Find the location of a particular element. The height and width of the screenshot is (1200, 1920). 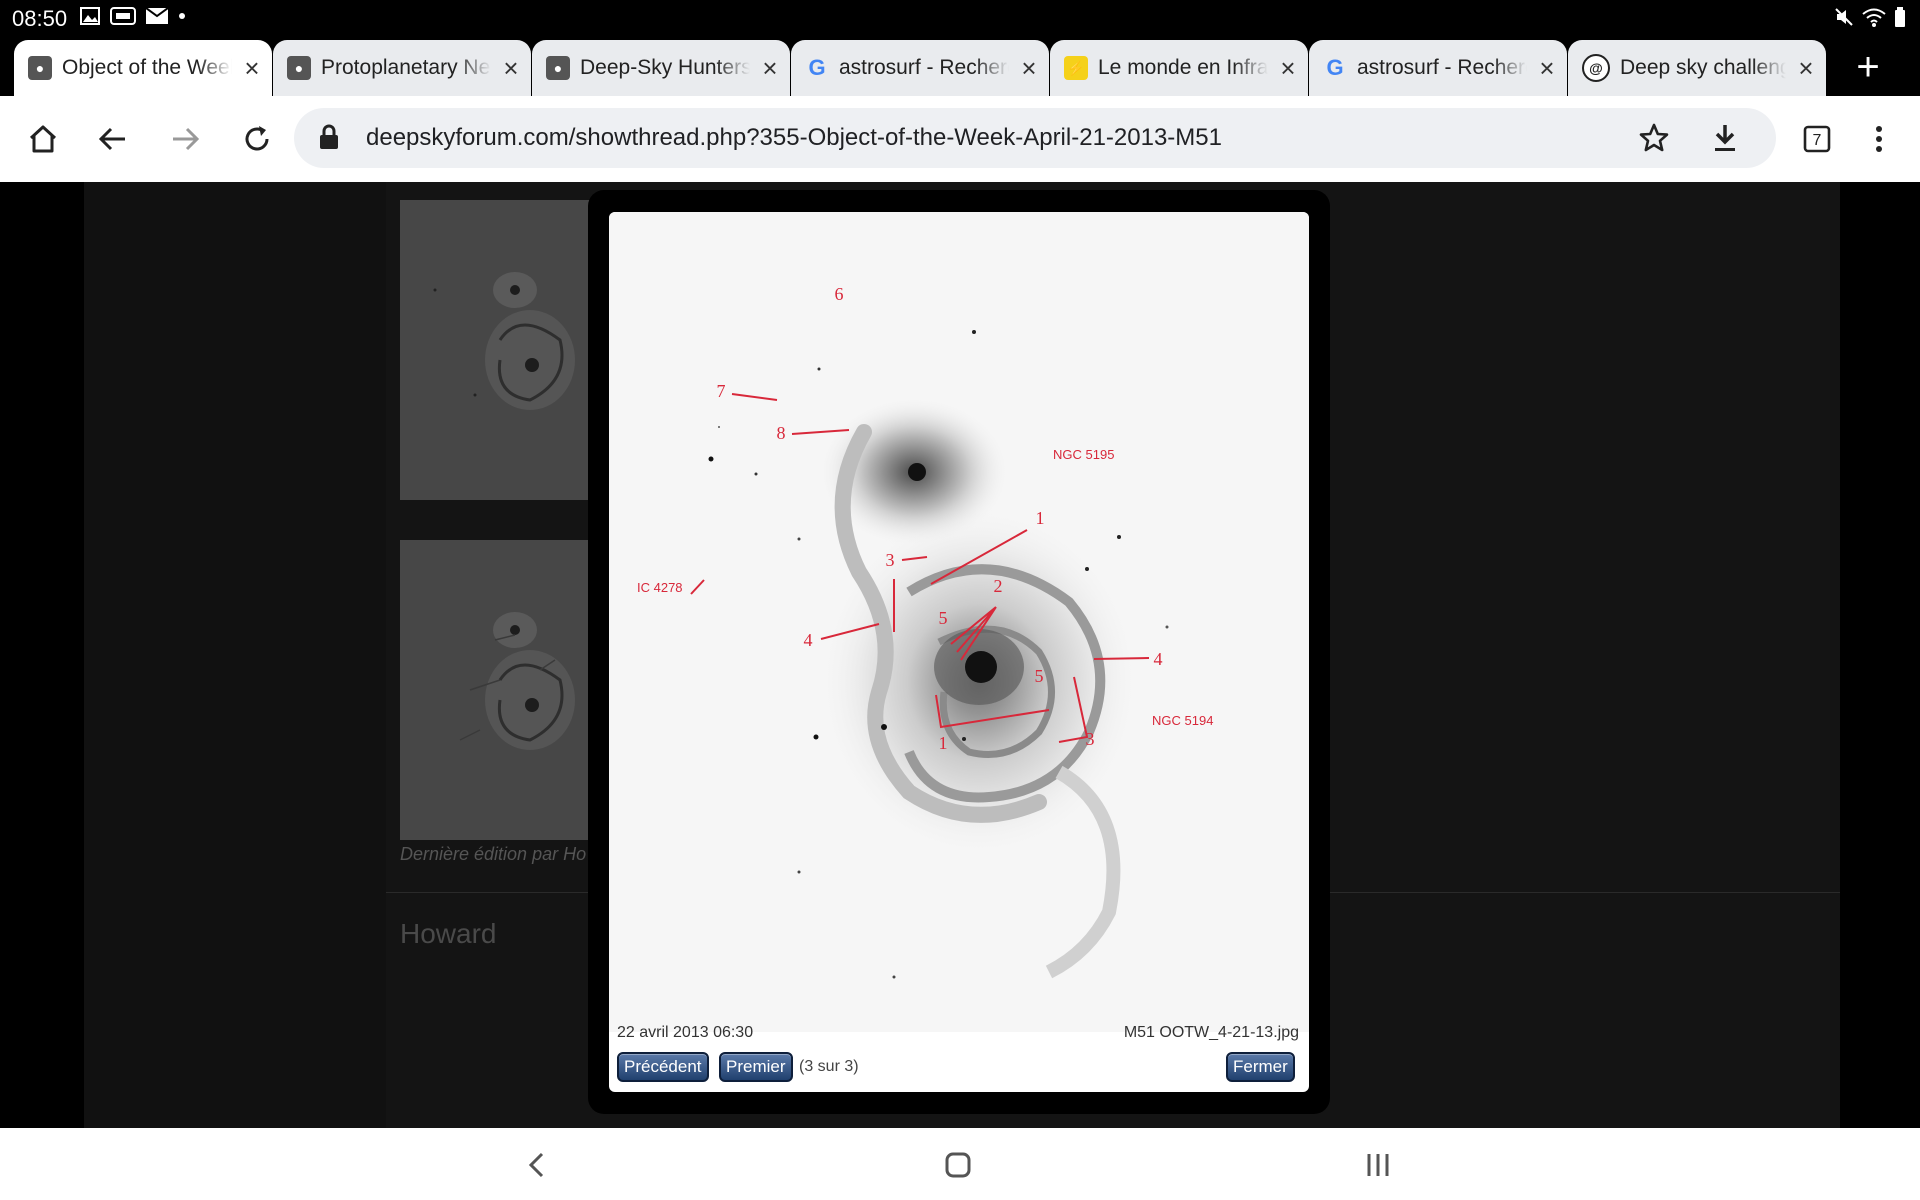

forward-button is located at coordinates (185, 139).